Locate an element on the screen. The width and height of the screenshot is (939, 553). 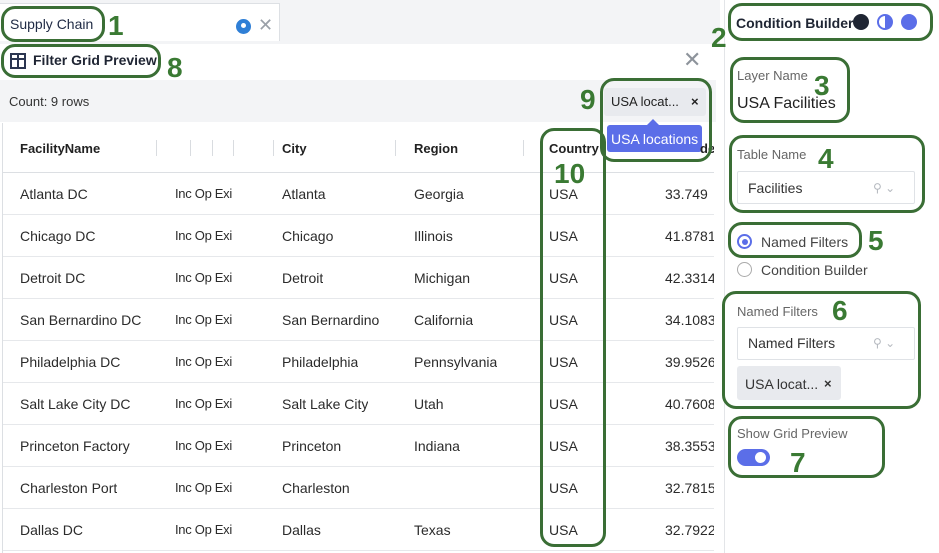
show-grid-preview-toggle is located at coordinates (753, 457).